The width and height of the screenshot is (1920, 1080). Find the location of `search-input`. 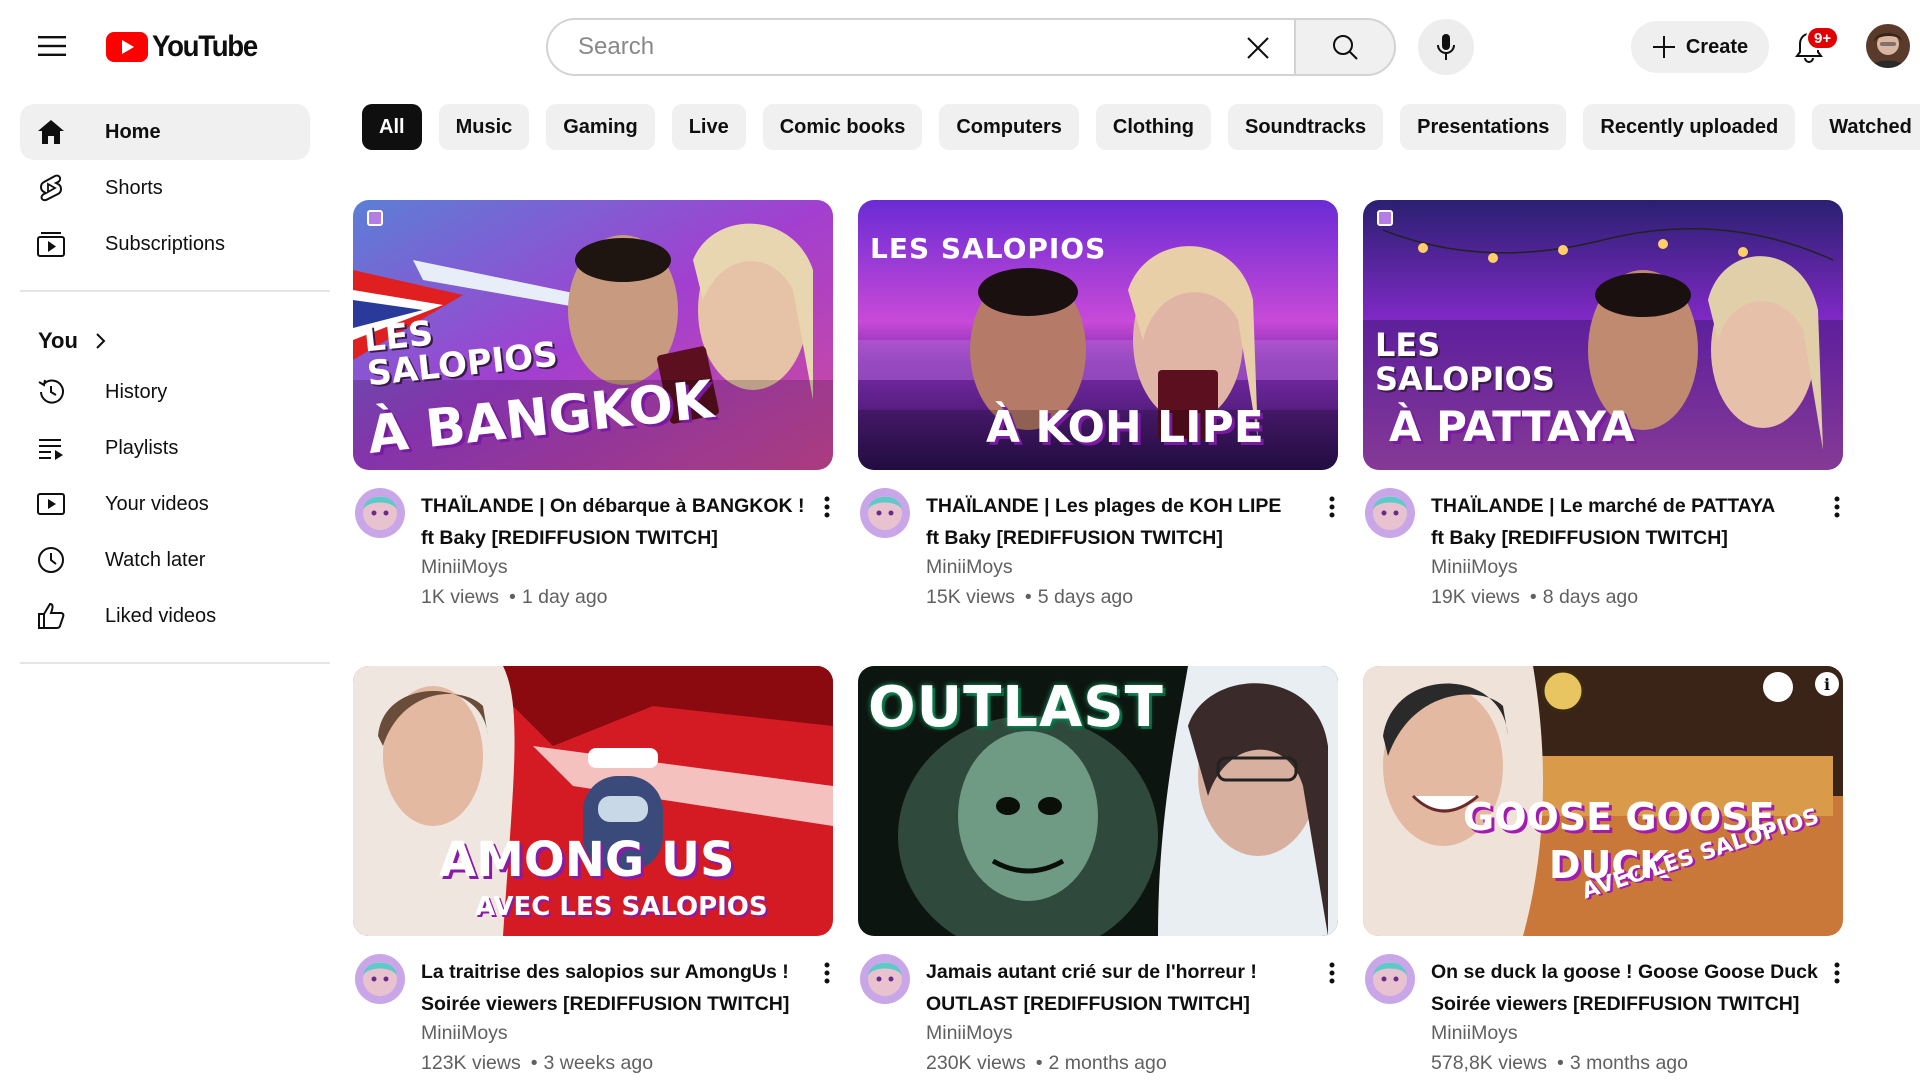

search-input is located at coordinates (898, 47).